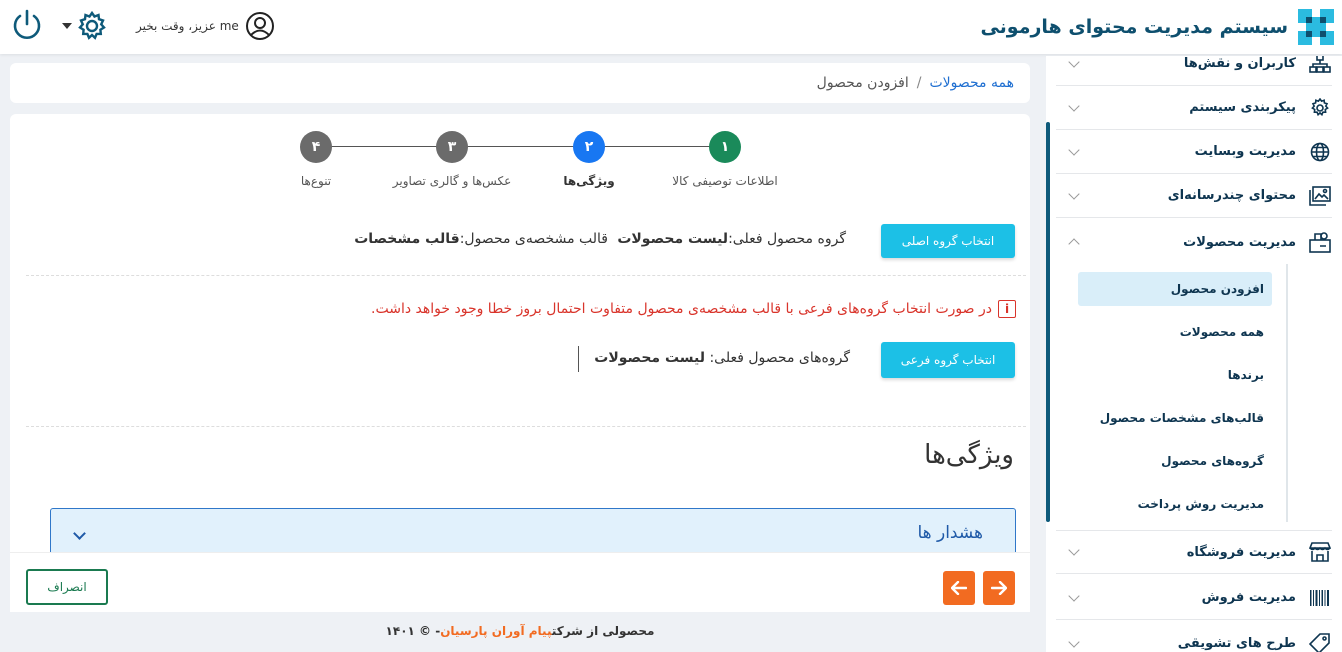 The height and width of the screenshot is (652, 1342). I want to click on step-4-label: تنوع‌ها, so click(316, 181).